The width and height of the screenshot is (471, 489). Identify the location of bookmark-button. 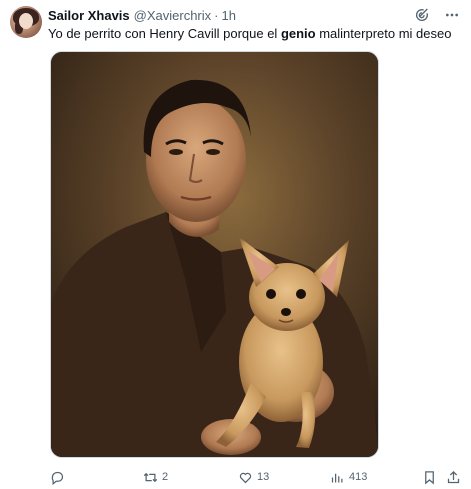
(429, 477).